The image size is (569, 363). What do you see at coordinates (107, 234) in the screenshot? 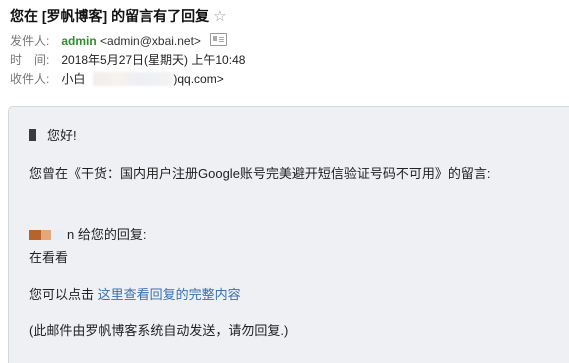
I see `reply-label-text: n 给您的回复:` at bounding box center [107, 234].